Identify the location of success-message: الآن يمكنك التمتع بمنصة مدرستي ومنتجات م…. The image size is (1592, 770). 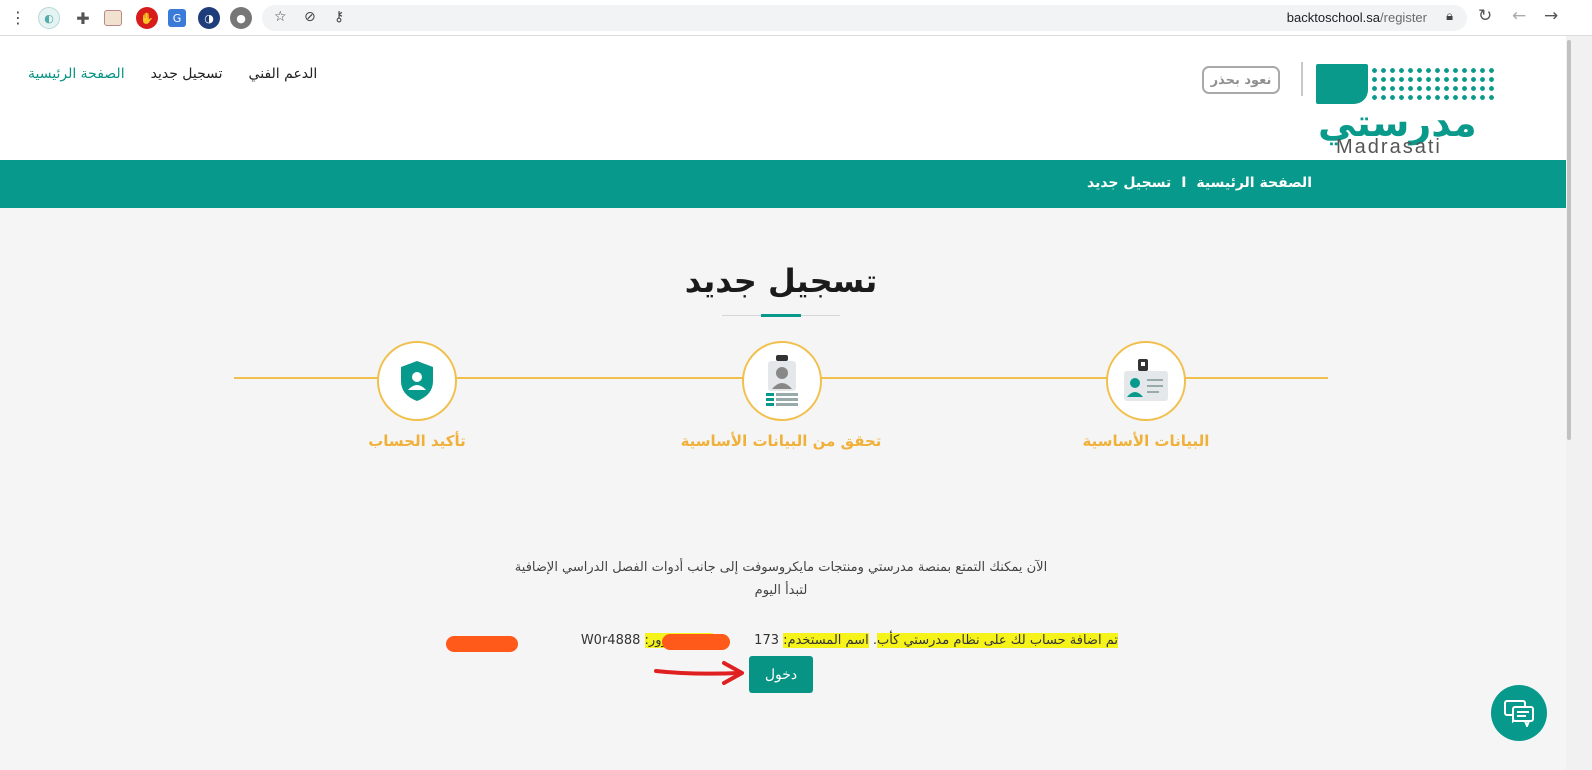
(781, 579).